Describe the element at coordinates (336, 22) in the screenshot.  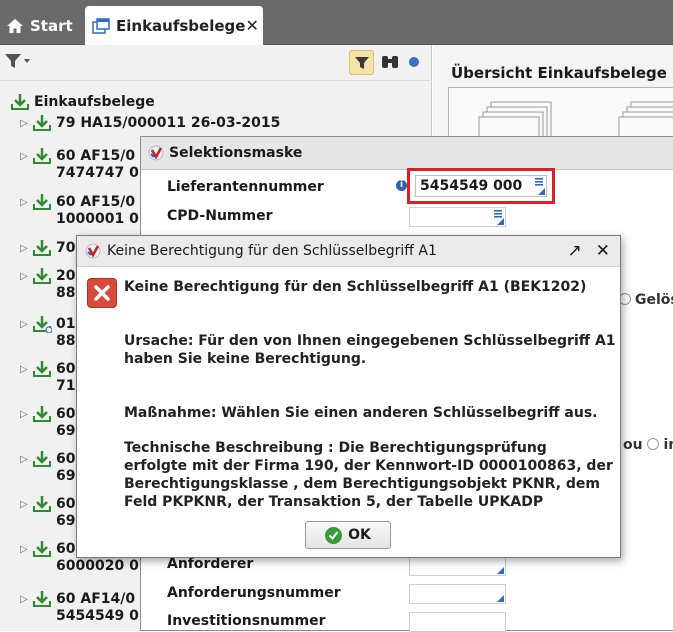
I see `tab-bar: Start Einkaufsbelege ✕` at that location.